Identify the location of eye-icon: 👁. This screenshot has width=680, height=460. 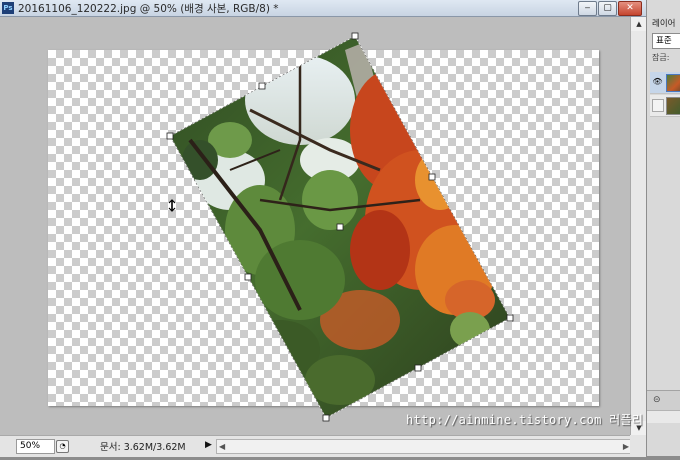
(657, 81).